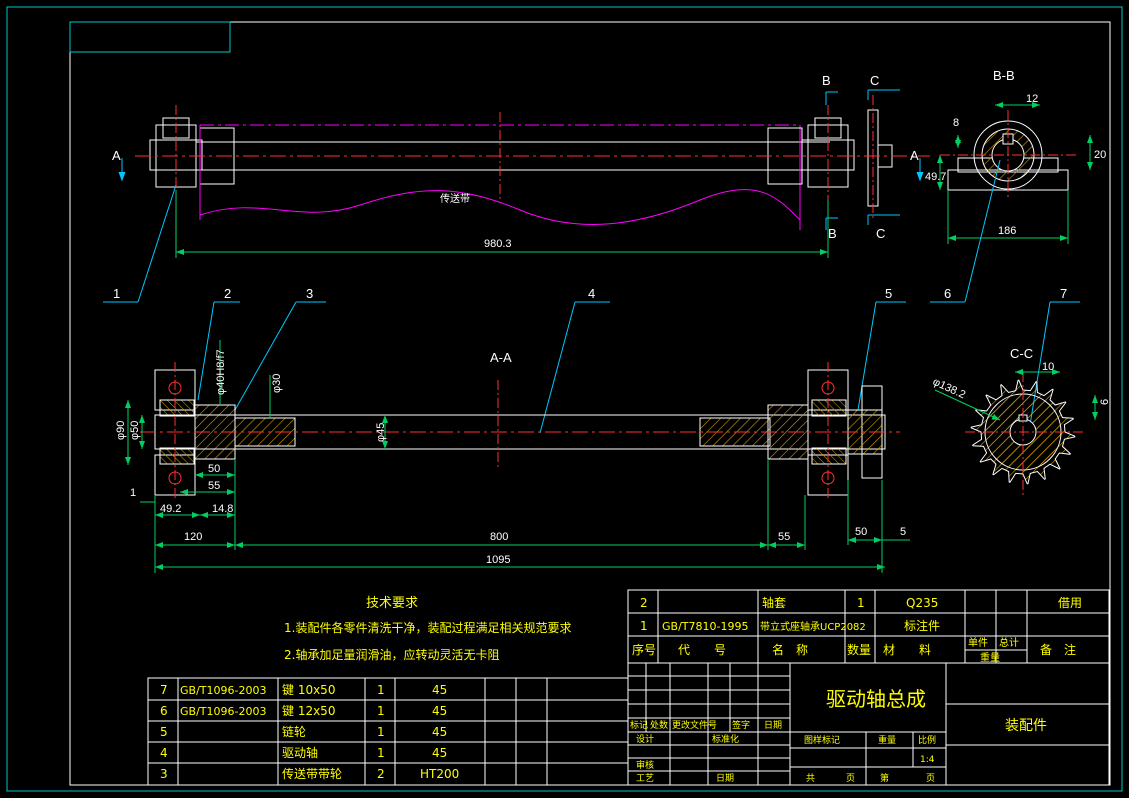 The height and width of the screenshot is (798, 1129). I want to click on bom6-material: 45, so click(439, 711).